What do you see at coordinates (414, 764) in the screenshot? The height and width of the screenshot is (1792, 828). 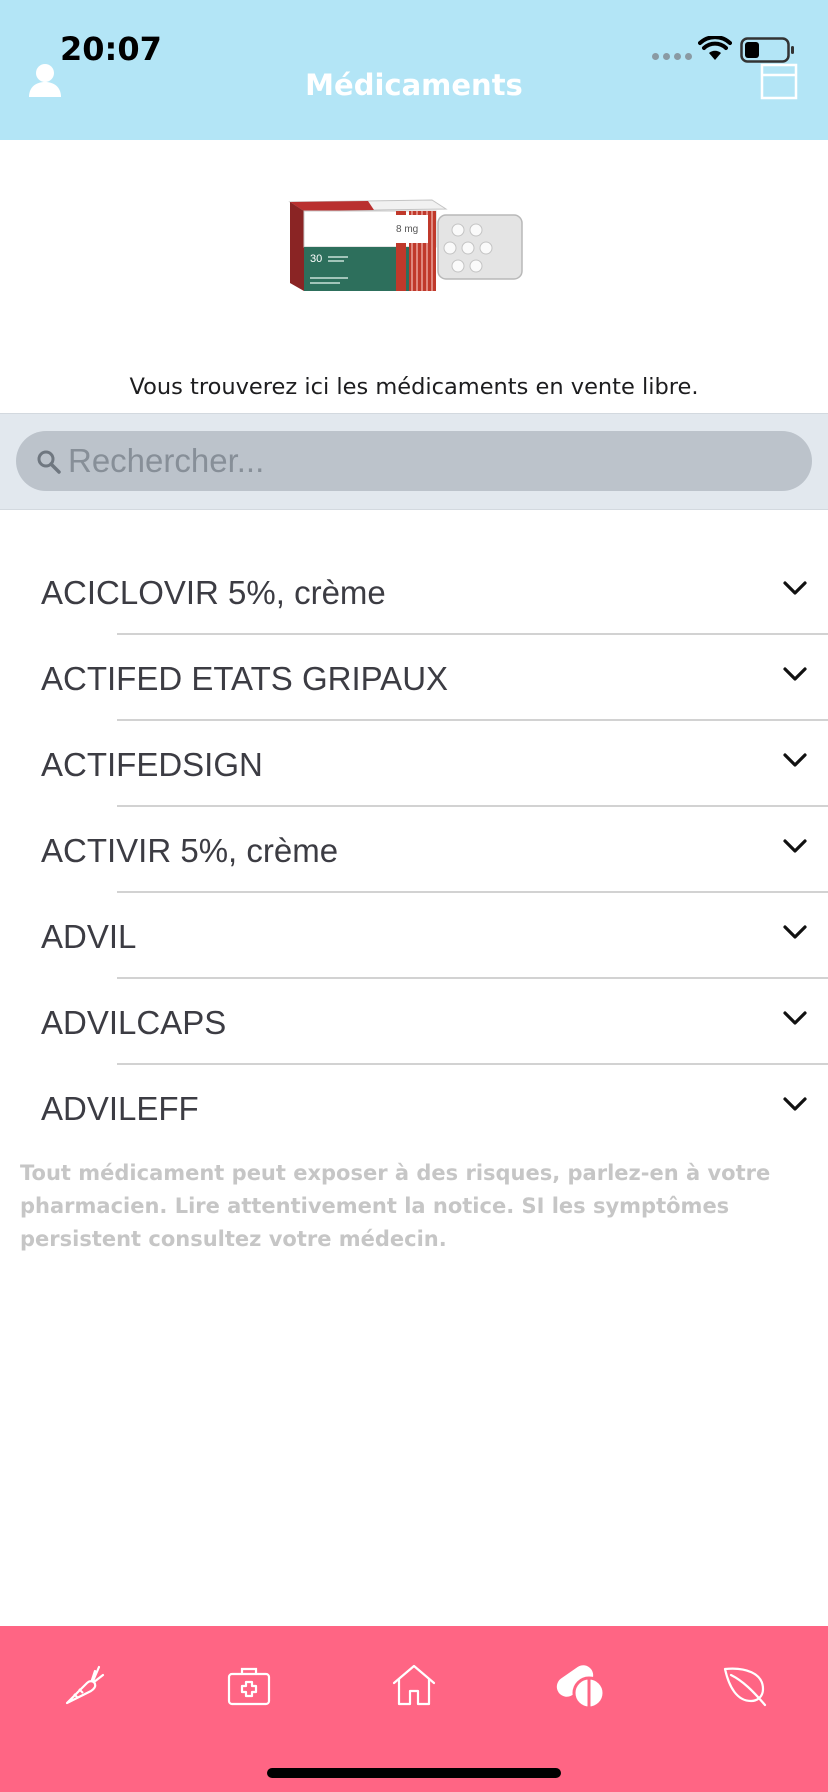 I see `list-item: ACTIFEDSIGN` at bounding box center [414, 764].